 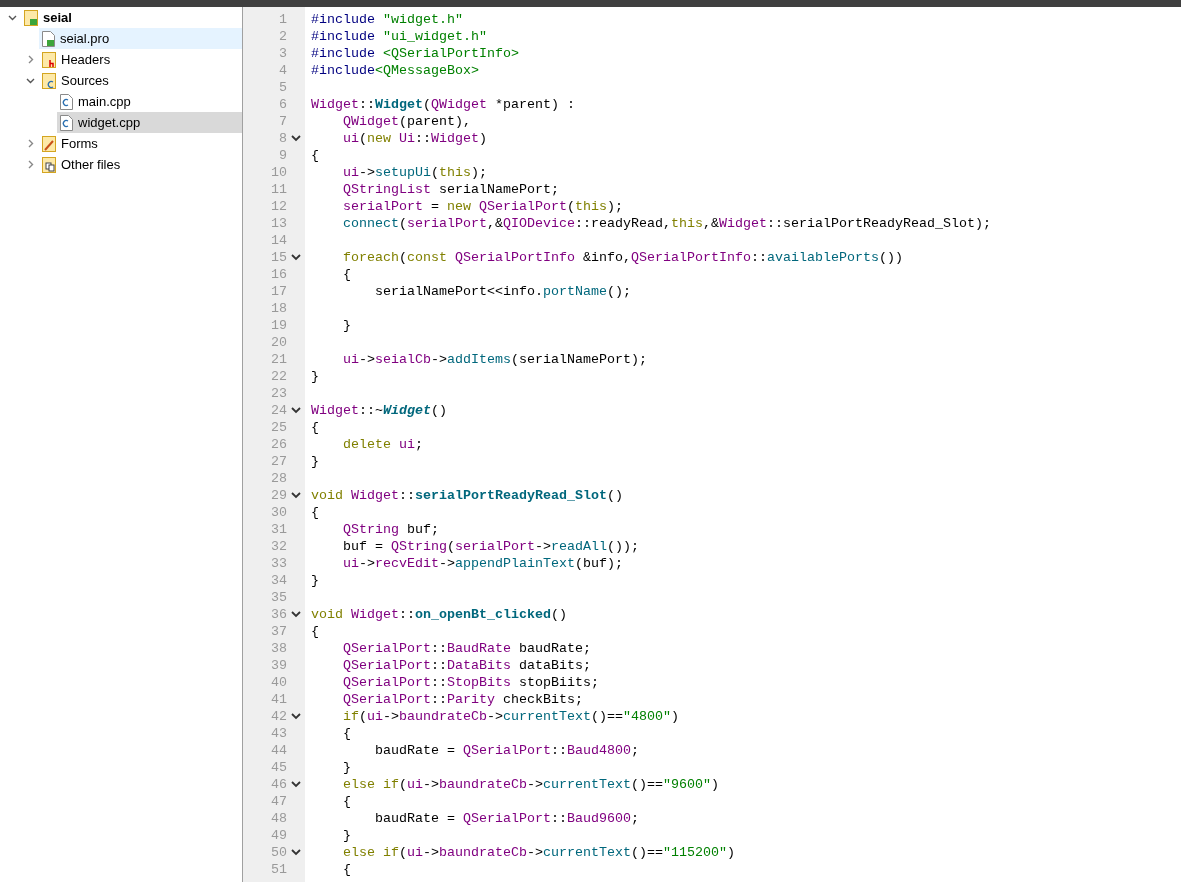 I want to click on code-line: foreach(const QSerialPortInfo &info,QSerialPortInfo::availablePorts()), so click(x=622, y=257).